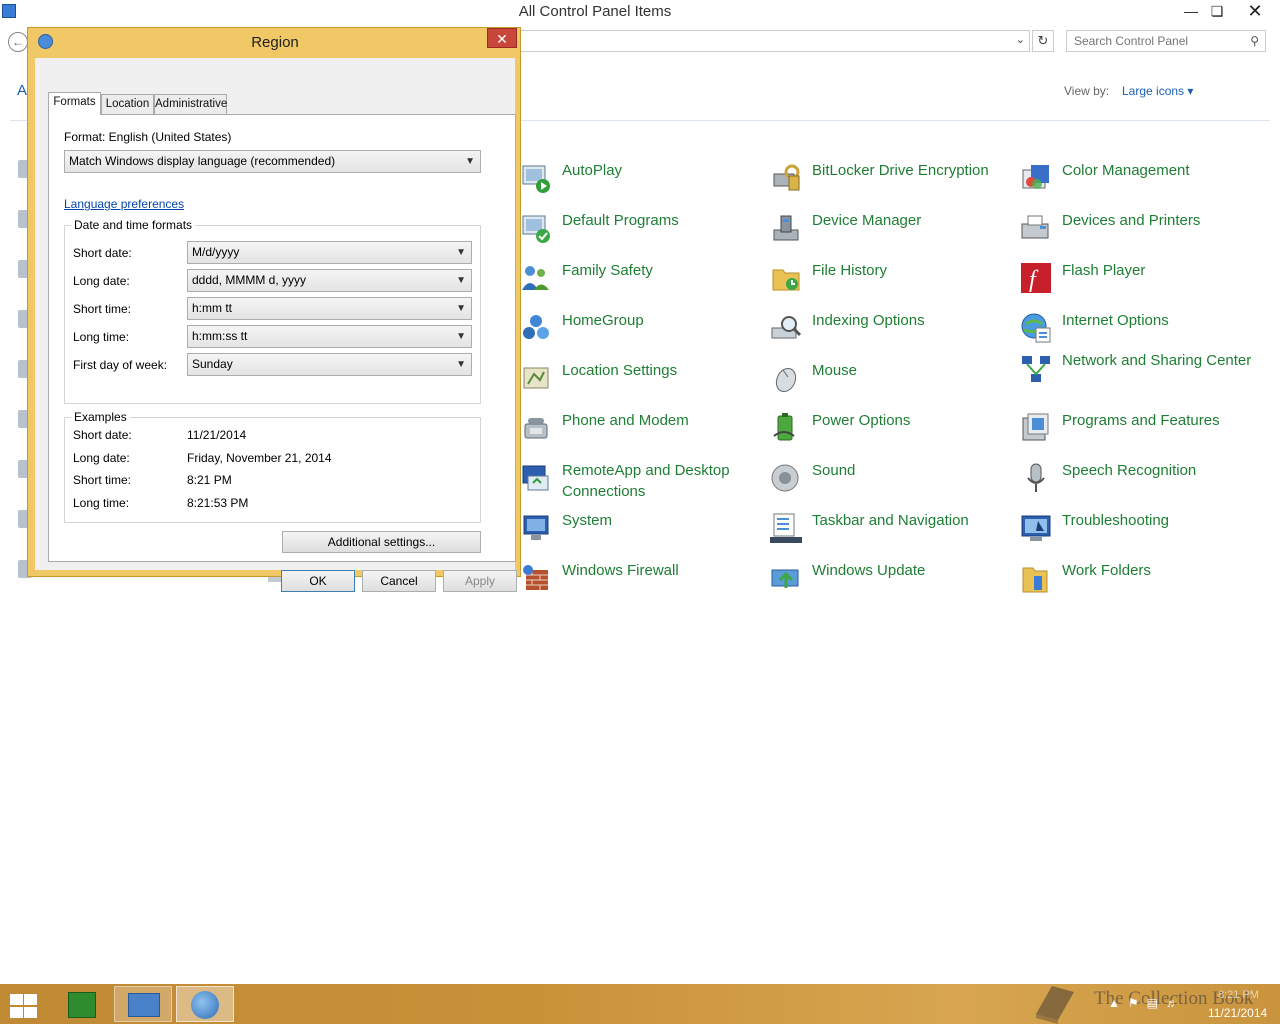  I want to click on example-short-time-label: Short time:, so click(102, 480).